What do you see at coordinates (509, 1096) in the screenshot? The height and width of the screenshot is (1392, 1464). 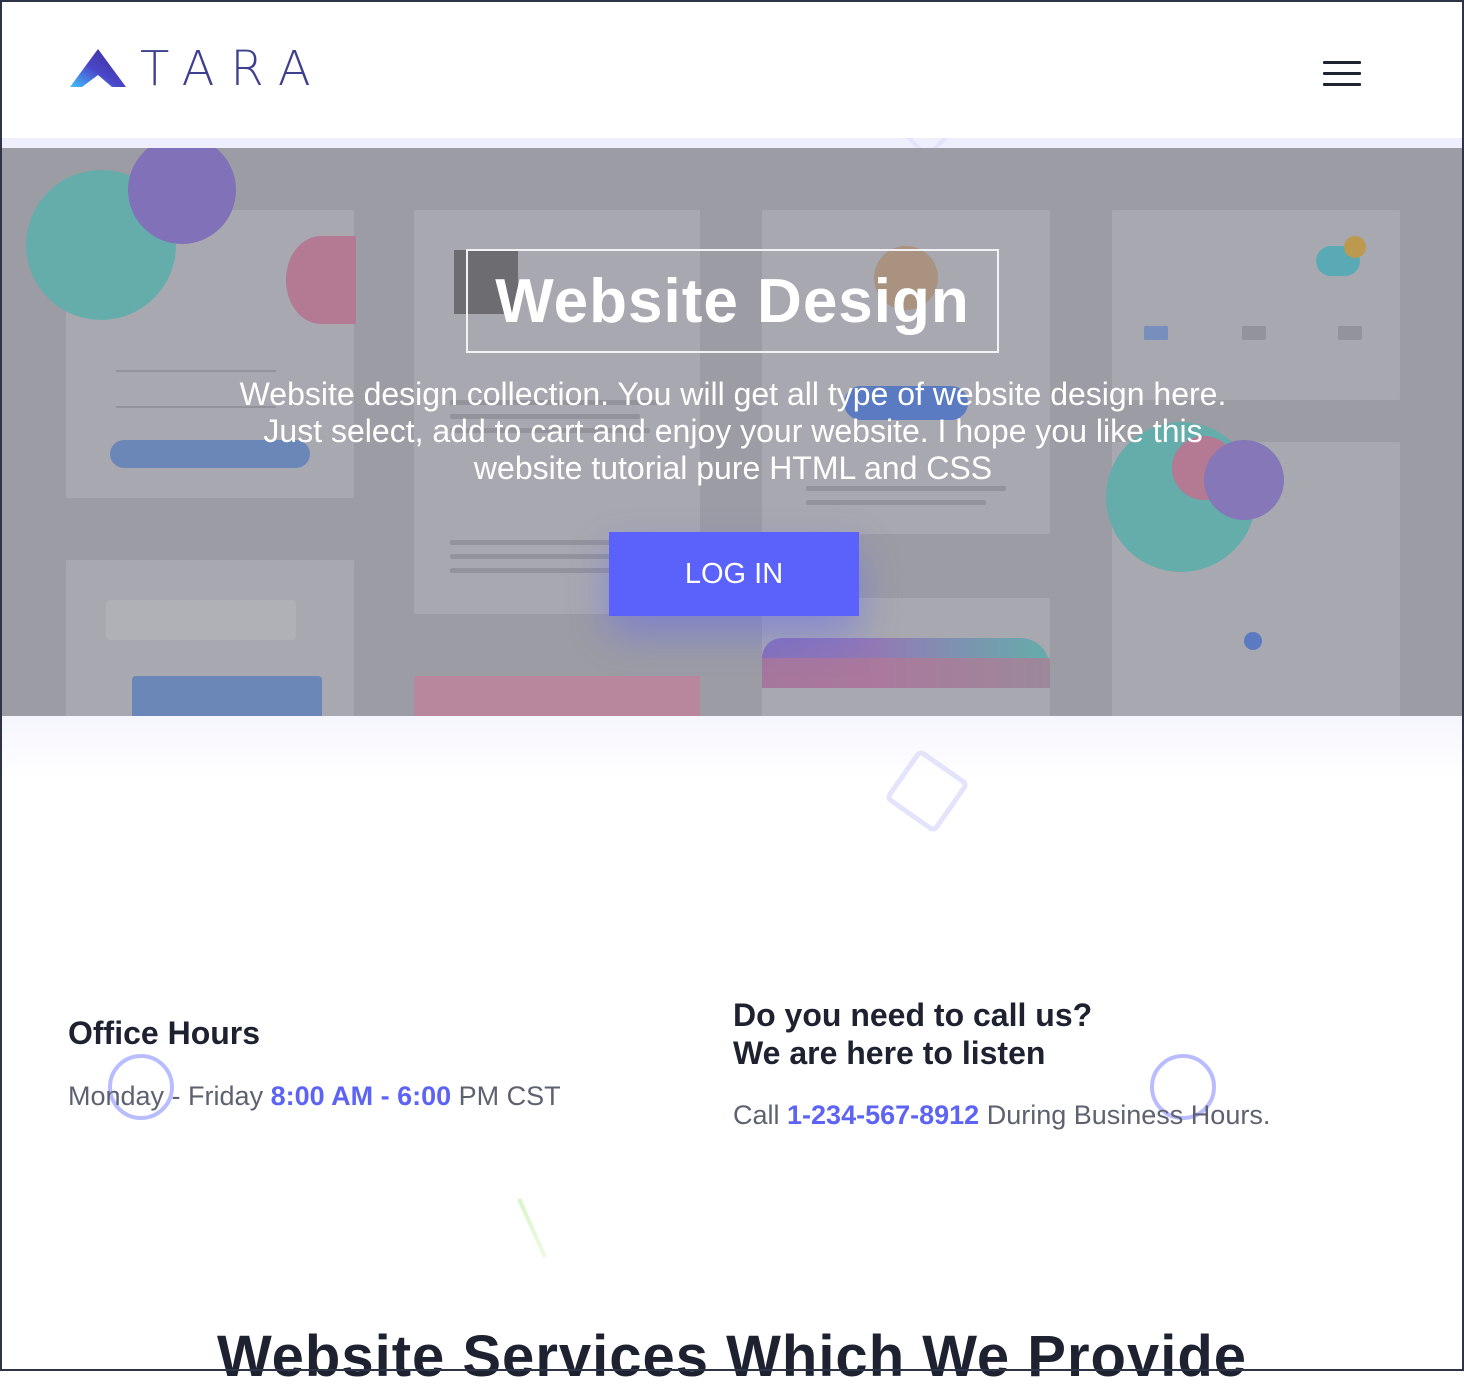 I see `office-hours-suffix: PM CST` at bounding box center [509, 1096].